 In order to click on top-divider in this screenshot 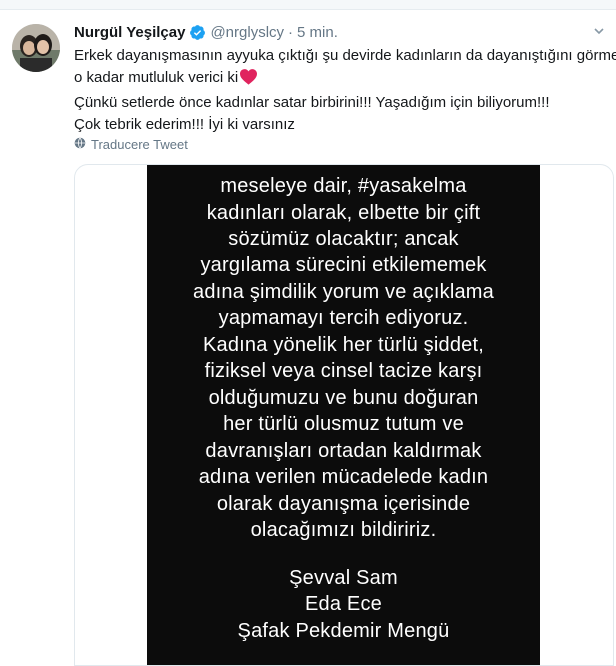, I will do `click(308, 5)`.